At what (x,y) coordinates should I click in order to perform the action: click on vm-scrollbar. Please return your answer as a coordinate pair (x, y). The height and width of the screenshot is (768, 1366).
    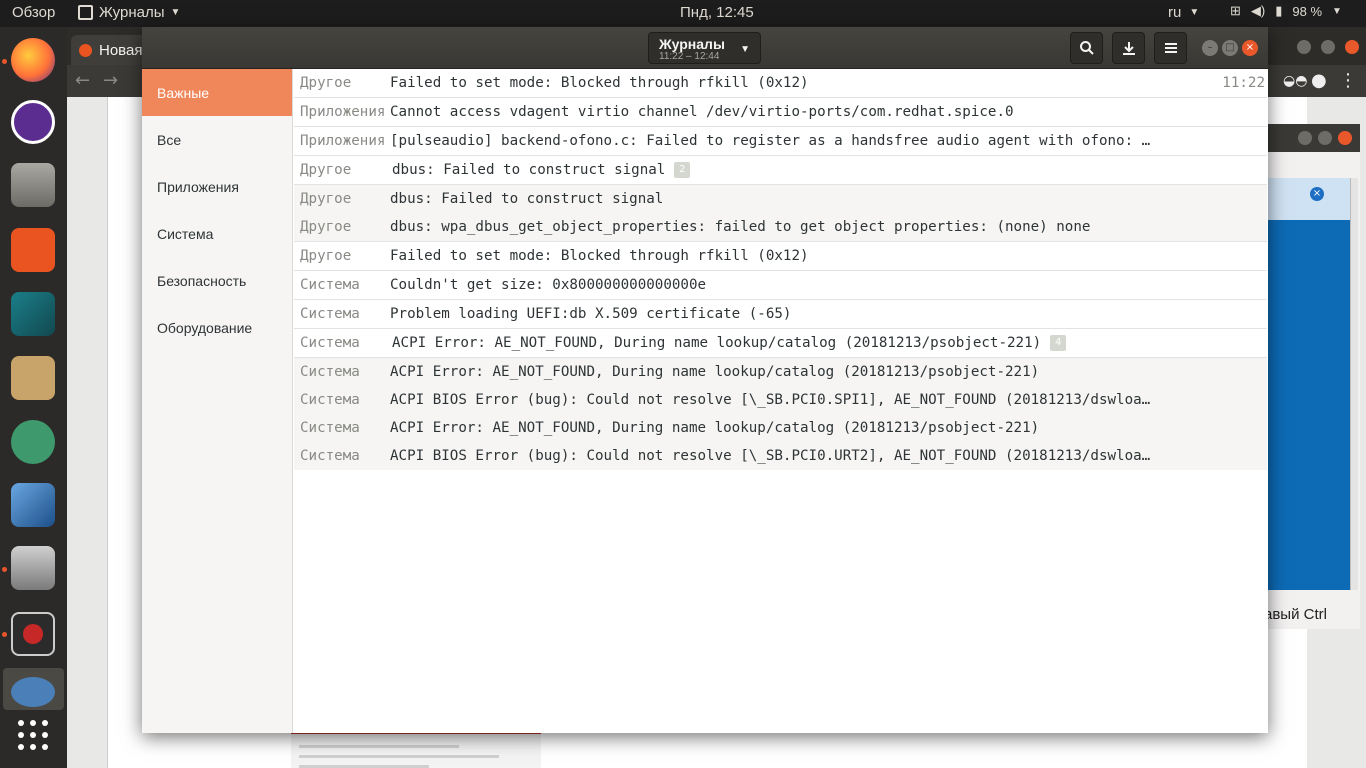
    Looking at the image, I should click on (1354, 384).